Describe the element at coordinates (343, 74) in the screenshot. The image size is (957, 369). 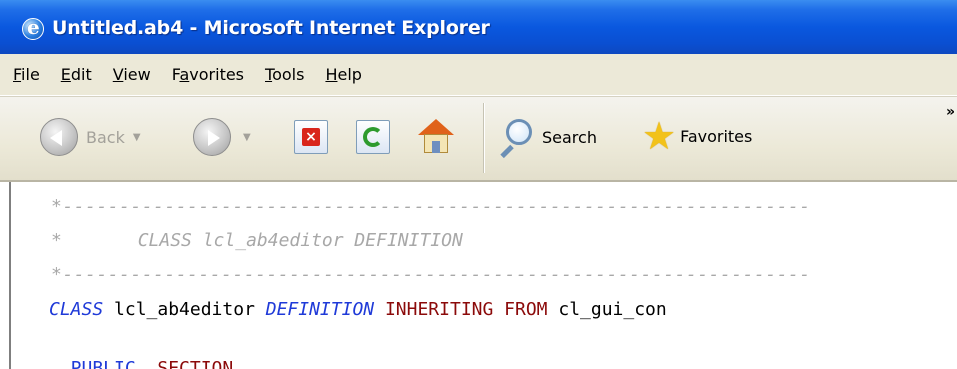
I see `menu-help: Help` at that location.